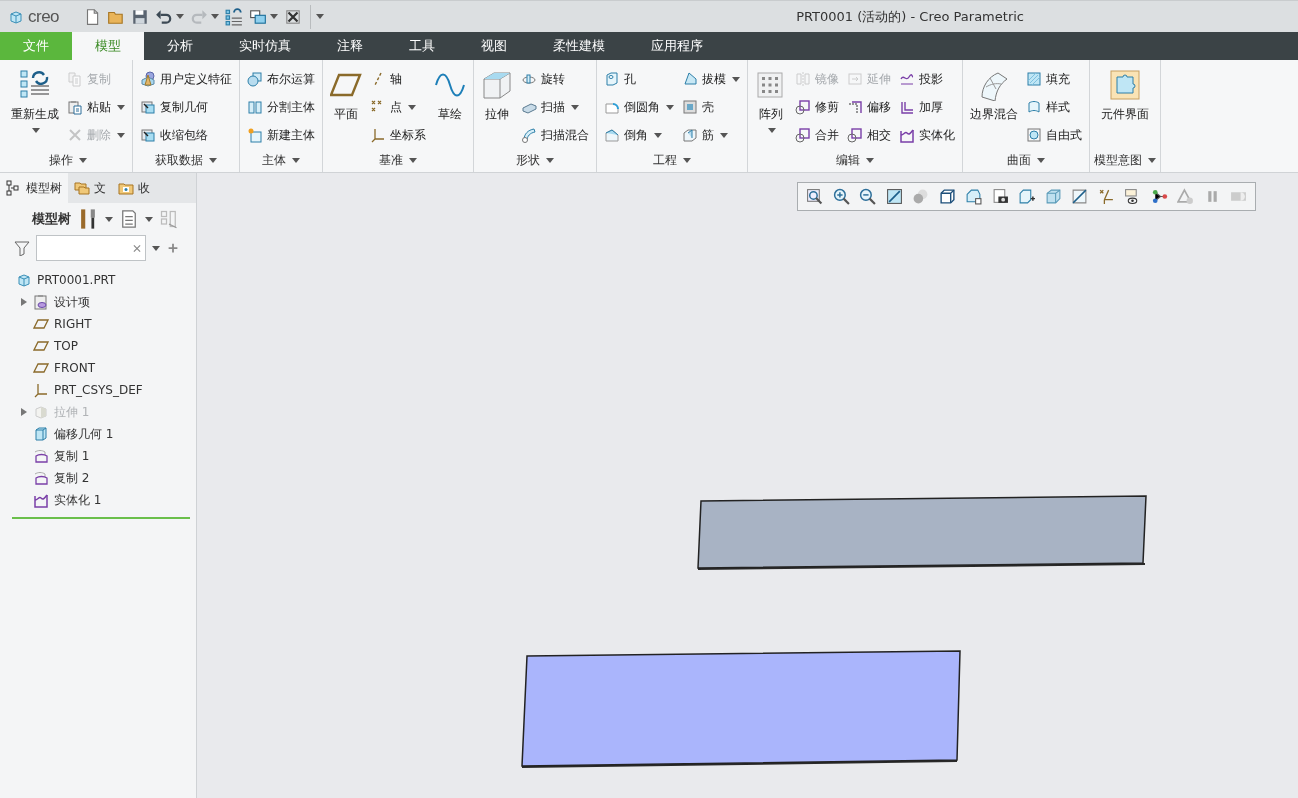 The height and width of the screenshot is (798, 1298). I want to click on sphere-icon, so click(255, 79).